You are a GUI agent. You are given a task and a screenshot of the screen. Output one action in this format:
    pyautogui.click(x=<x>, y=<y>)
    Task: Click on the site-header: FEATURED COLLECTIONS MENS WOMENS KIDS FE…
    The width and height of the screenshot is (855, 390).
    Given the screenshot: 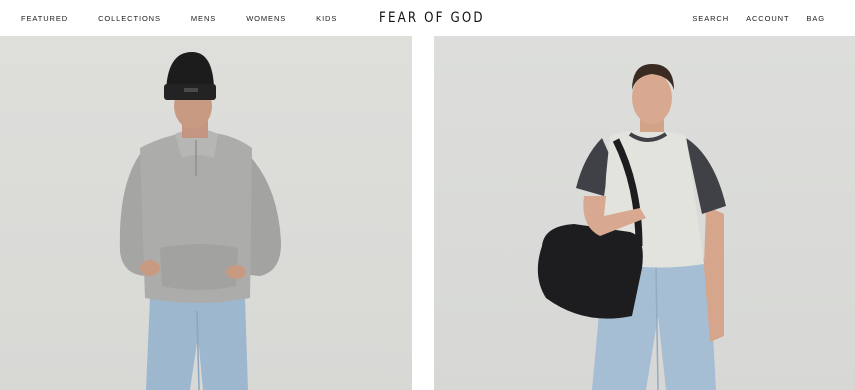 What is the action you would take?
    pyautogui.click(x=427, y=18)
    